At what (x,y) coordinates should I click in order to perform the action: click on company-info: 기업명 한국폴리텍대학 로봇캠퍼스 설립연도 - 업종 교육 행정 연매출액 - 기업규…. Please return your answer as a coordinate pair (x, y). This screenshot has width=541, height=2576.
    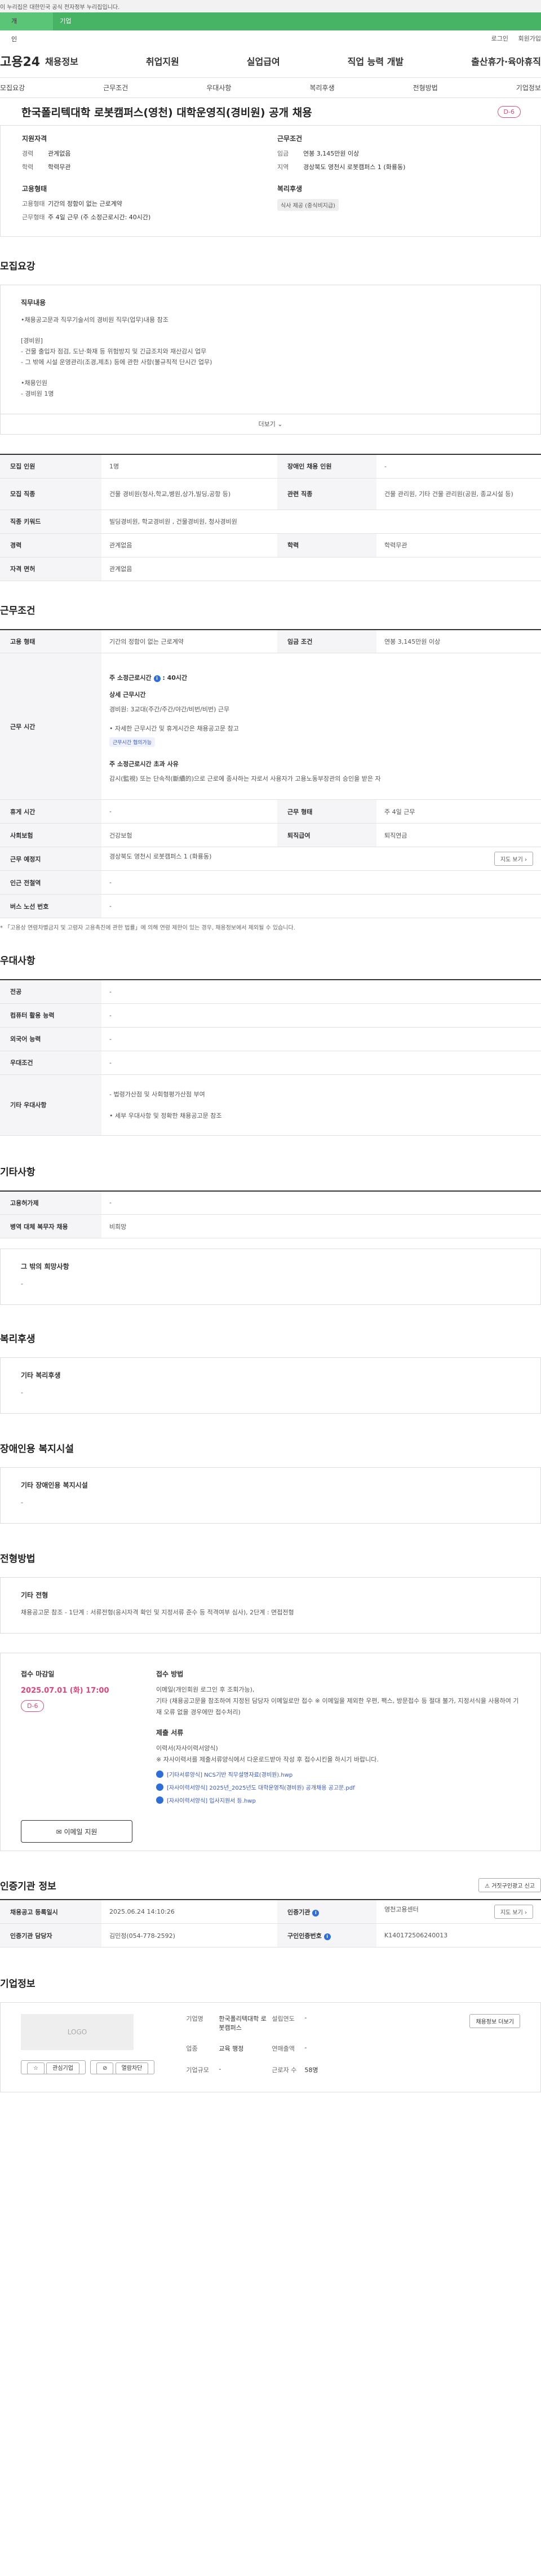
    Looking at the image, I should click on (273, 2047).